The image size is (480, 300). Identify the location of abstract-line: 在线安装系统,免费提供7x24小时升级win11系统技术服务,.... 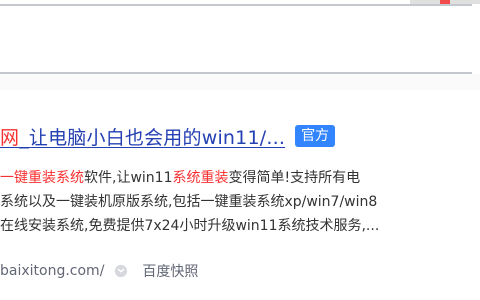
(240, 226).